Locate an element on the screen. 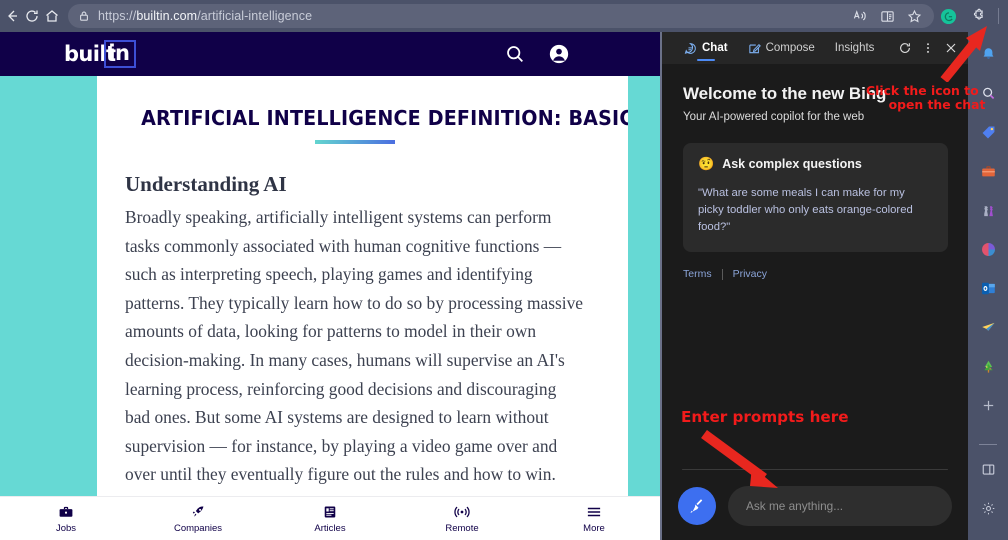 The image size is (1008, 540). legal-divider is located at coordinates (722, 274).